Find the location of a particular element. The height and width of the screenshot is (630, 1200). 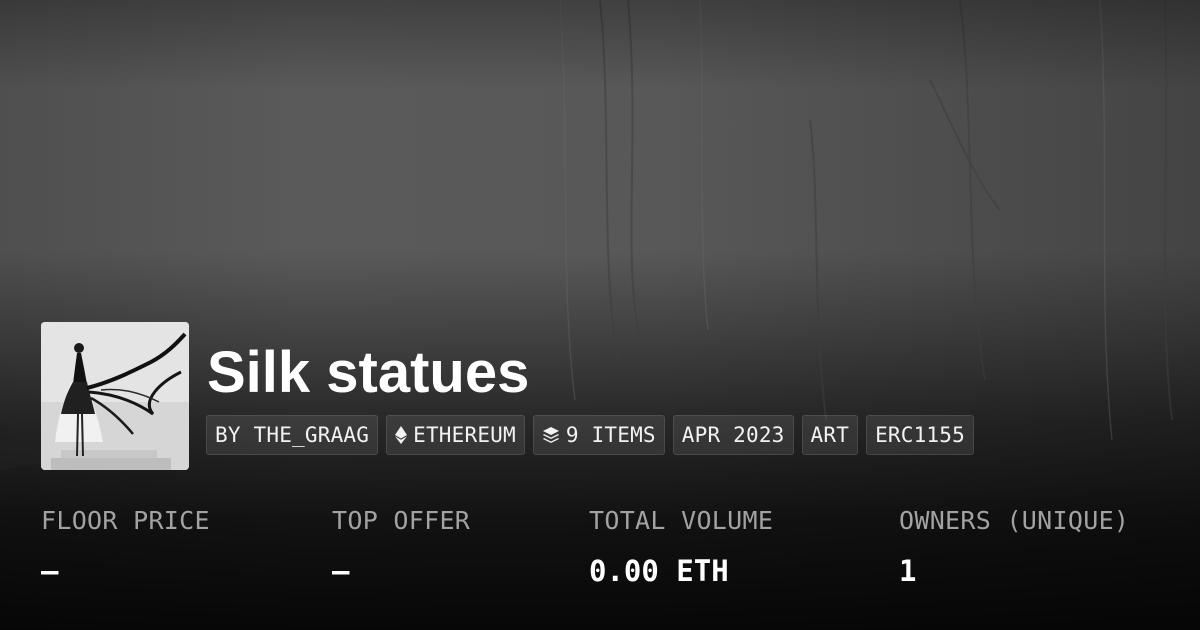

stat-label: TOP OFFER is located at coordinates (401, 520).